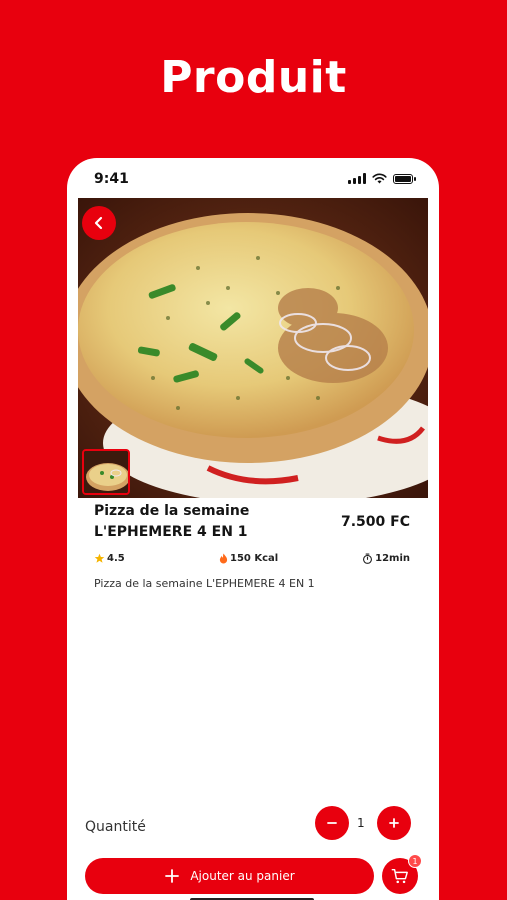 Image resolution: width=507 pixels, height=900 pixels. Describe the element at coordinates (116, 558) in the screenshot. I see `rating-value: 4.5` at that location.